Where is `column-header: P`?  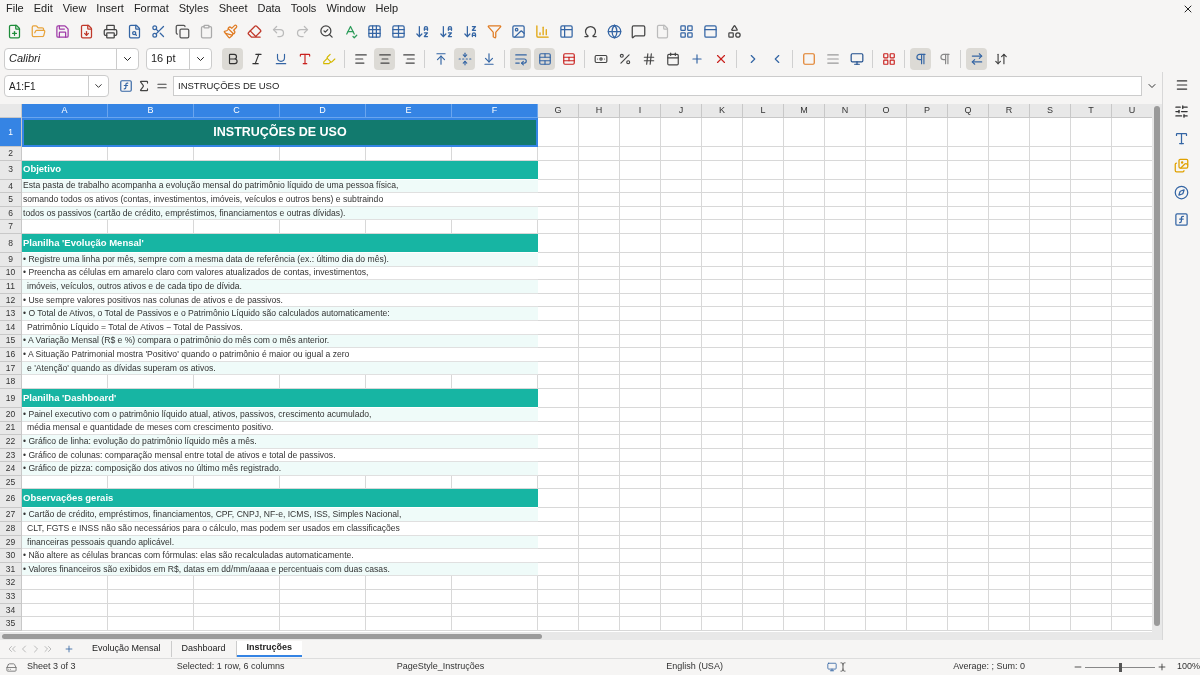 column-header: P is located at coordinates (927, 111).